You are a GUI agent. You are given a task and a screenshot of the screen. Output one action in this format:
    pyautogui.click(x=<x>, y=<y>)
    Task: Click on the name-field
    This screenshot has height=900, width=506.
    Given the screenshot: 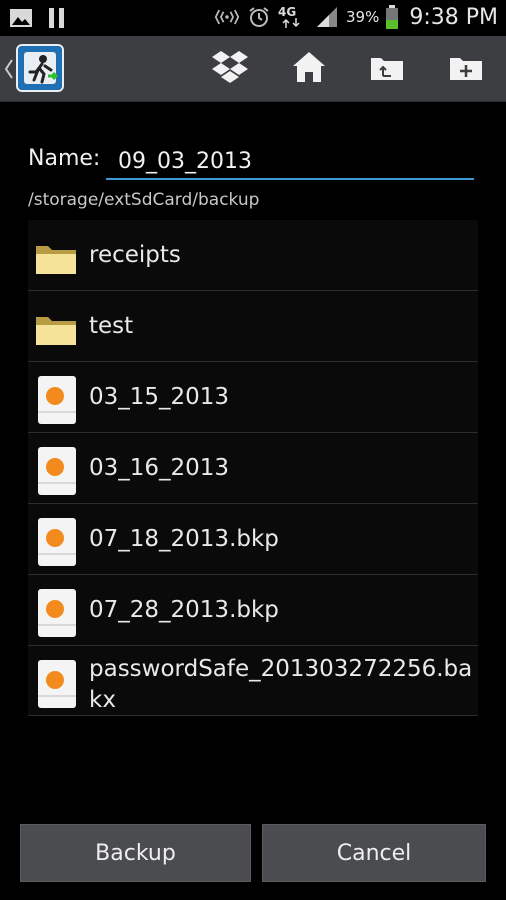 What is the action you would take?
    pyautogui.click(x=290, y=162)
    